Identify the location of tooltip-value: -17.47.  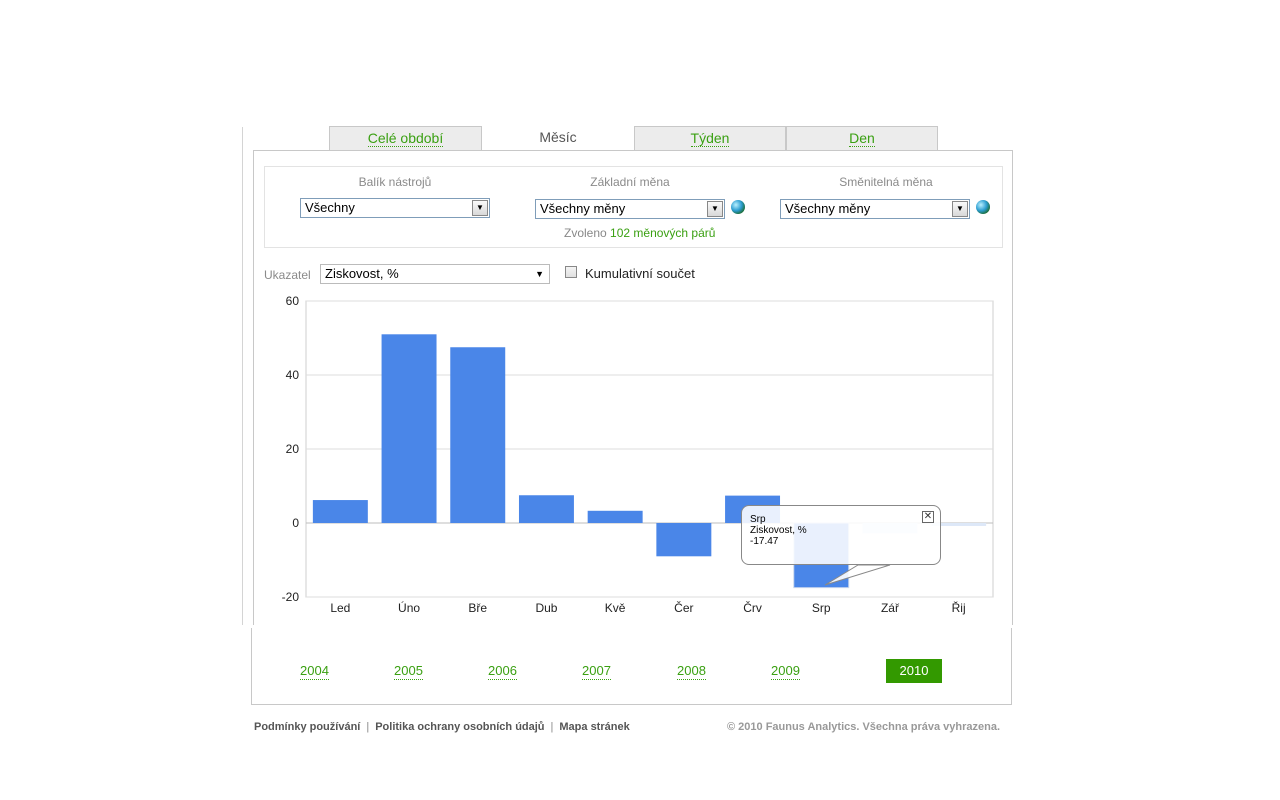
(764, 541).